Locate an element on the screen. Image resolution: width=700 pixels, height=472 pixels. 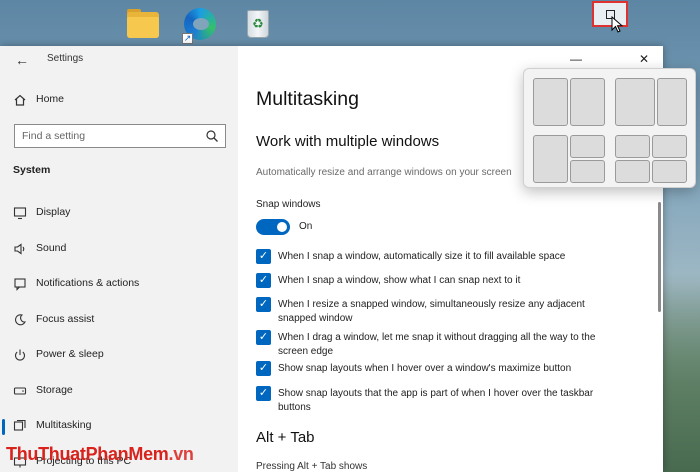
snap-layouts-flyout is located at coordinates (609, 128).